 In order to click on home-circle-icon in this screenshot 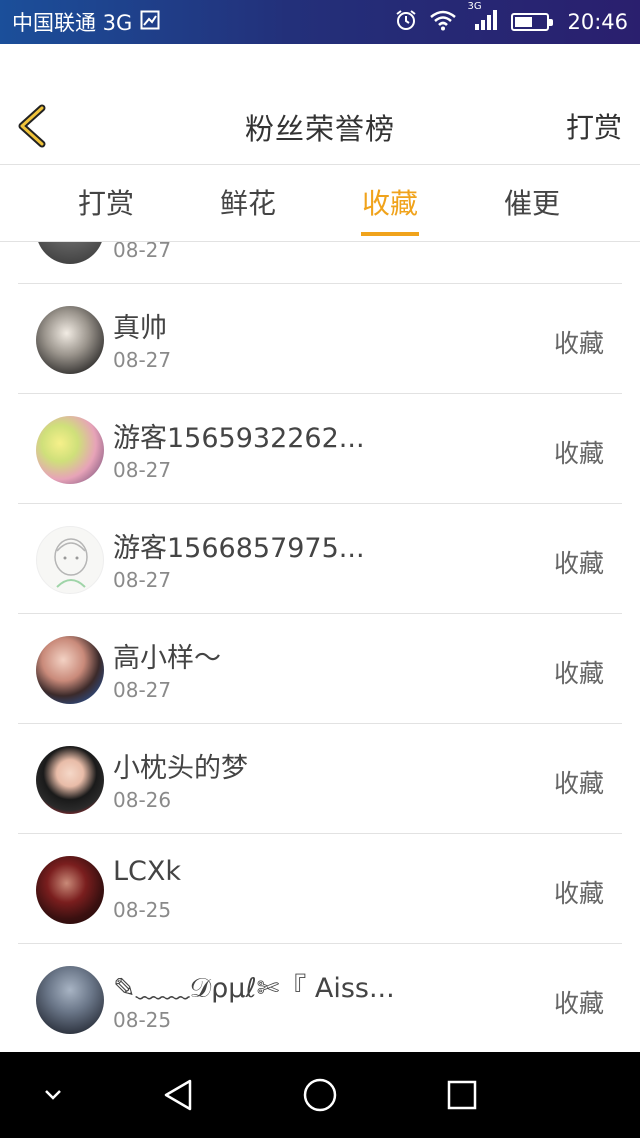, I will do `click(320, 1095)`.